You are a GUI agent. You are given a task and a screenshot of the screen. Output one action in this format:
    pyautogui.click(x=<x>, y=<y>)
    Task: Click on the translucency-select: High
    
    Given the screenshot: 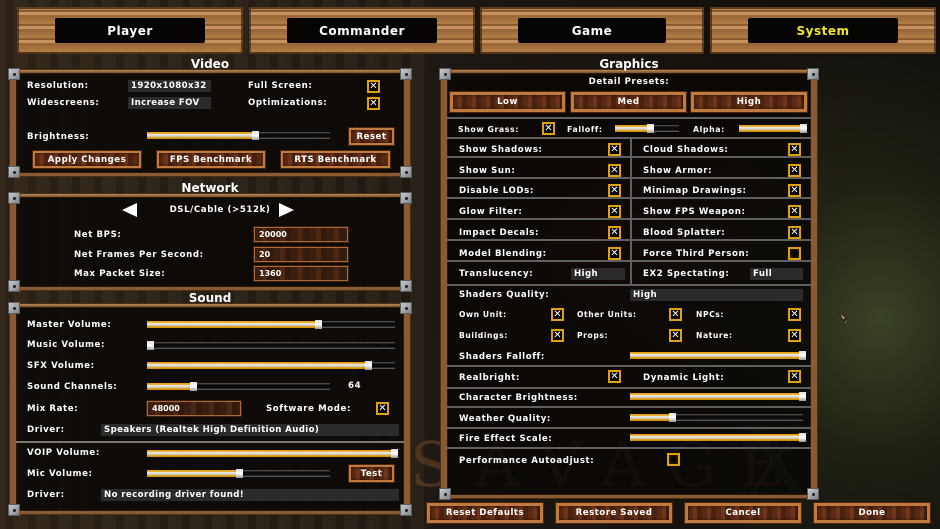 What is the action you would take?
    pyautogui.click(x=598, y=274)
    